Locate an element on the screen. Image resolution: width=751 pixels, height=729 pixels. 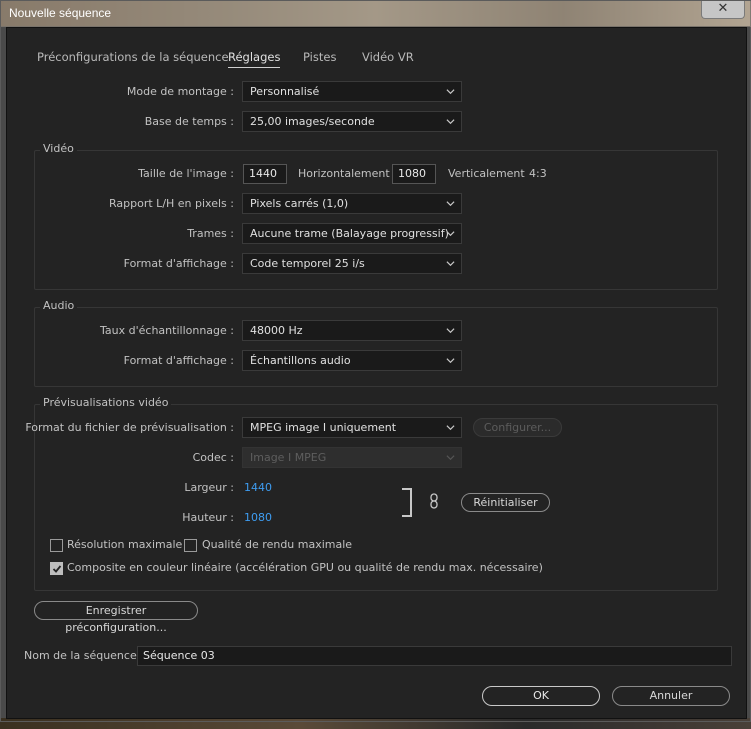
max-quality-label: Qualité de rendu maximale is located at coordinates (277, 544).